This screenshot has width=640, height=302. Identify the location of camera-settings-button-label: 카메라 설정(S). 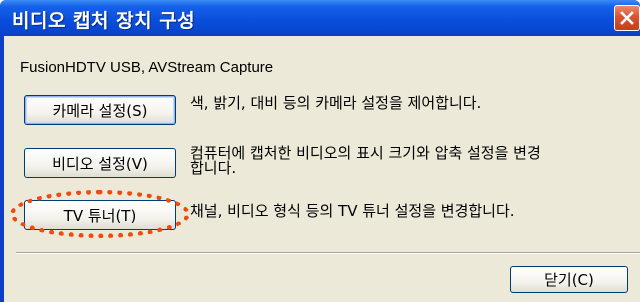
(100, 110).